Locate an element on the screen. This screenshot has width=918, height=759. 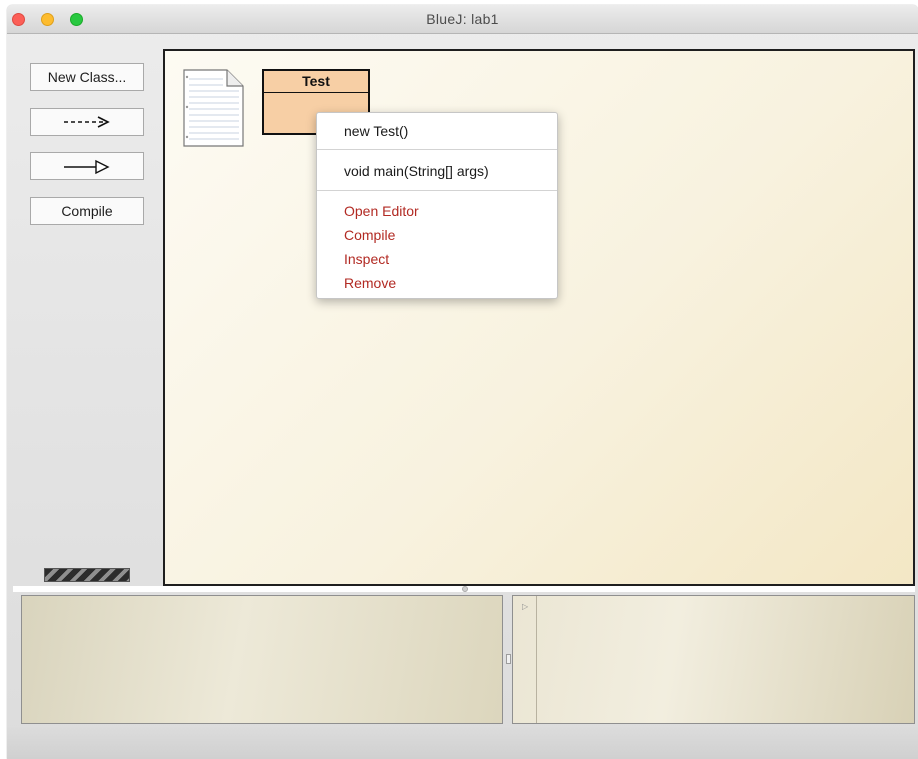
inheritance-arrow-button is located at coordinates (87, 166).